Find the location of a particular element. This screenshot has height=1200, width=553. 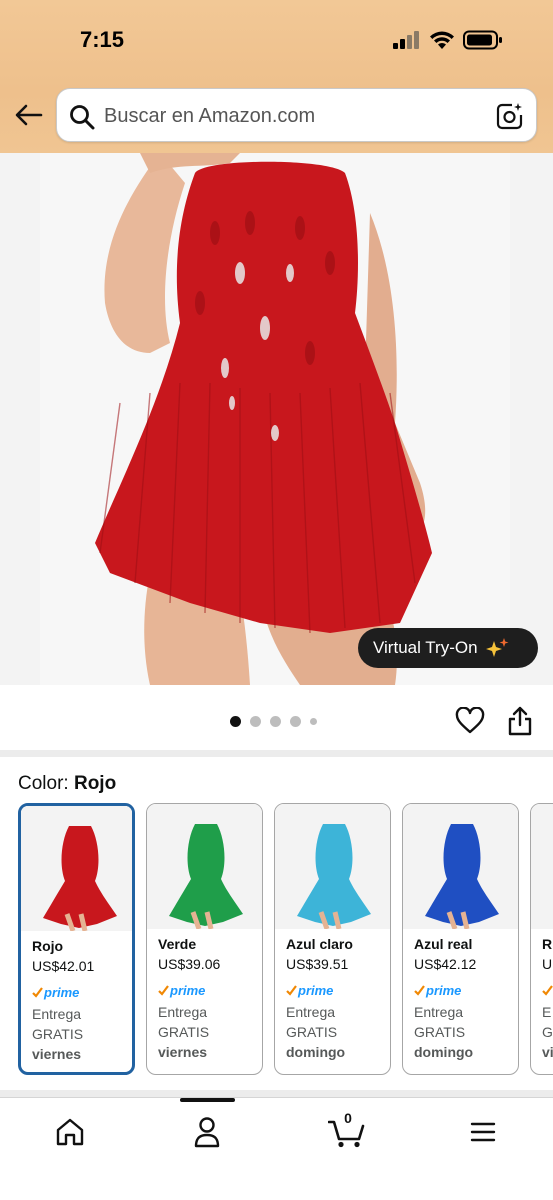

status-bar: 7:15 is located at coordinates (276, 40).